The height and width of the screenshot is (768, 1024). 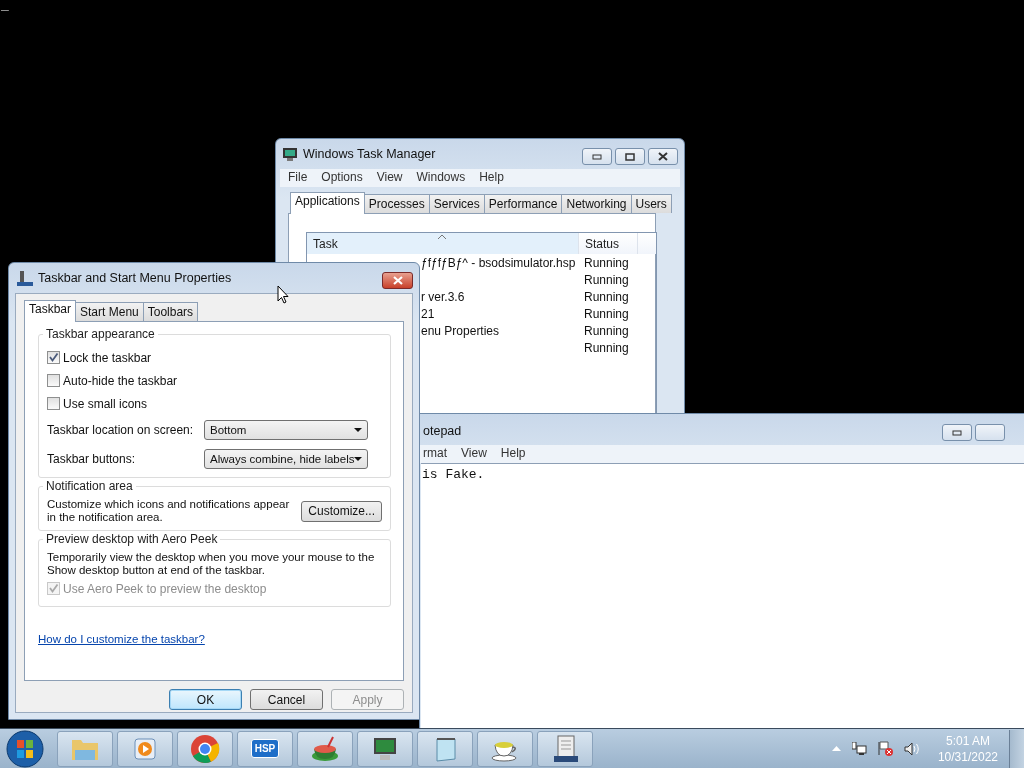 What do you see at coordinates (205, 699) in the screenshot?
I see `dialog-button: OK` at bounding box center [205, 699].